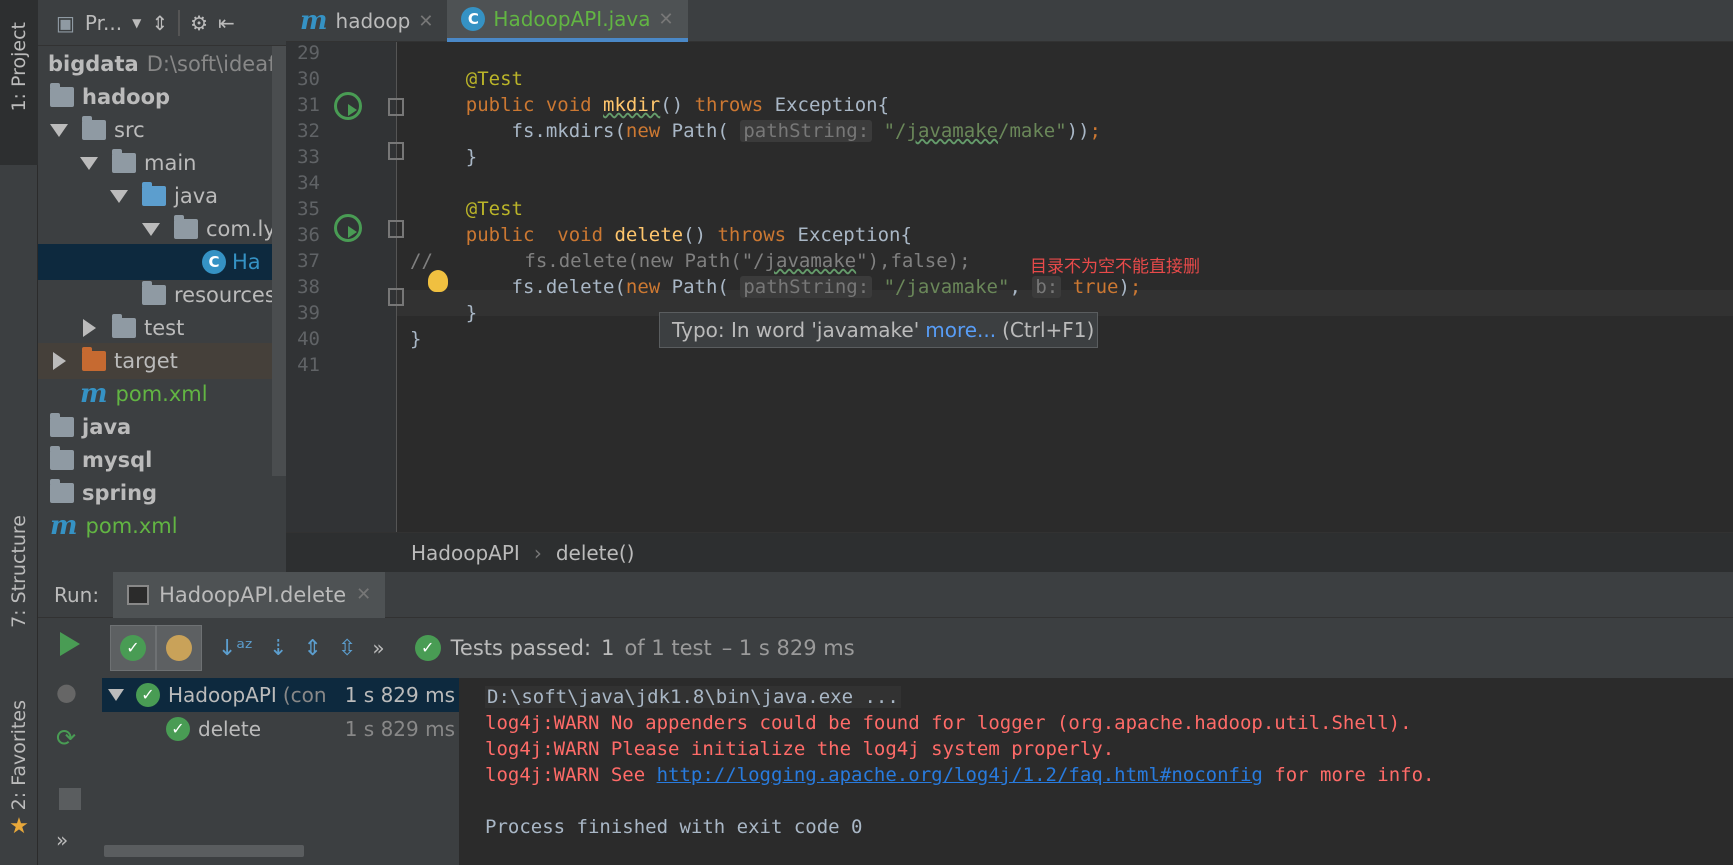 This screenshot has height=865, width=1733. I want to click on tree-item-module: mysql, so click(162, 460).